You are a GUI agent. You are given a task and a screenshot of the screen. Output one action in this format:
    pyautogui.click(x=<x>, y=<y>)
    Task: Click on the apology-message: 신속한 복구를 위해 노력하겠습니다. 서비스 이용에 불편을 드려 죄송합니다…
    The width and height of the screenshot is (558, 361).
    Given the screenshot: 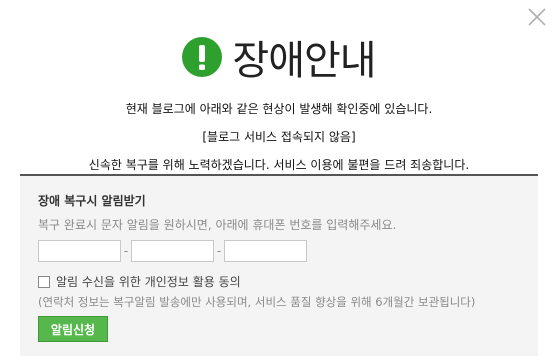 What is the action you would take?
    pyautogui.click(x=279, y=165)
    